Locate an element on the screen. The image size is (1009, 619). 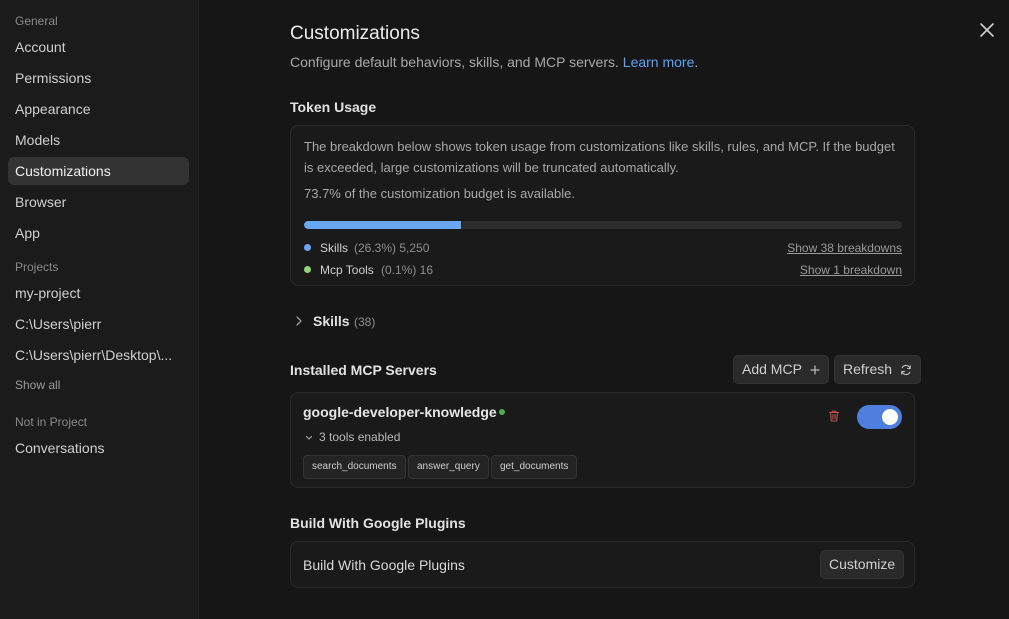
sidebar-section-not-in-project: Not in Project is located at coordinates (51, 422).